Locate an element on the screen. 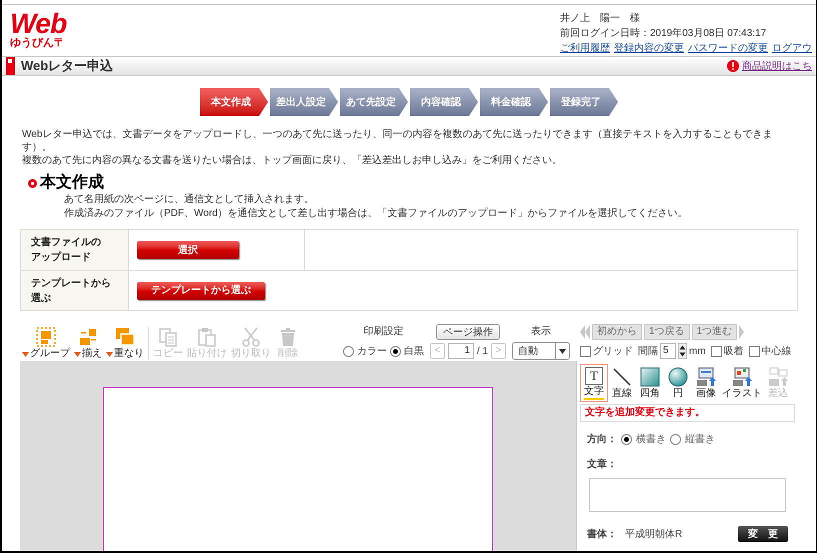 The width and height of the screenshot is (817, 553). view-label: 表示 is located at coordinates (541, 331).